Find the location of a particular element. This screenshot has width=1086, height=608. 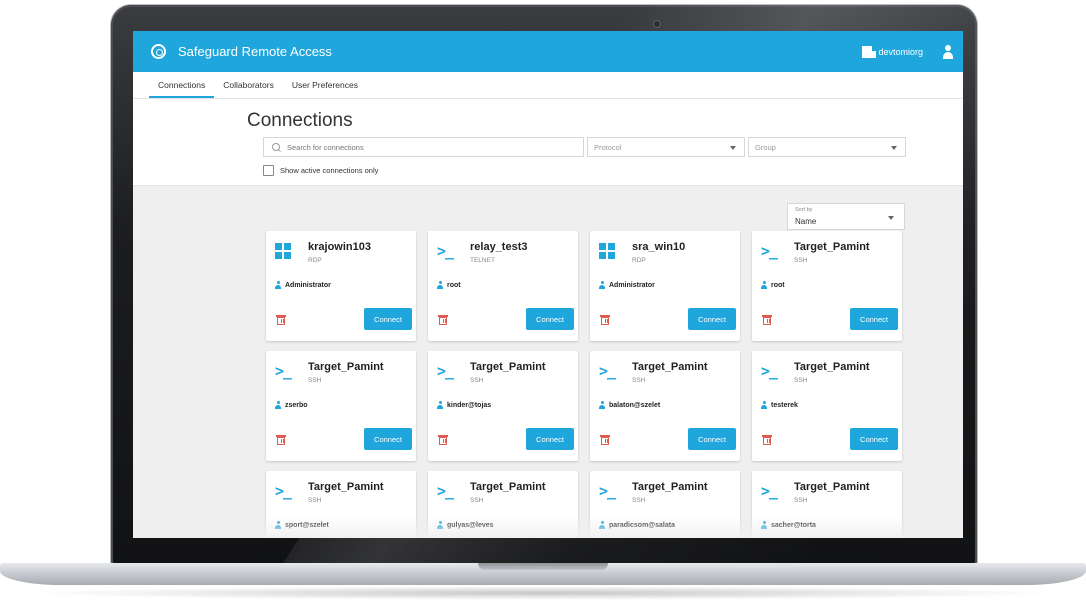

search-box is located at coordinates (423, 147).